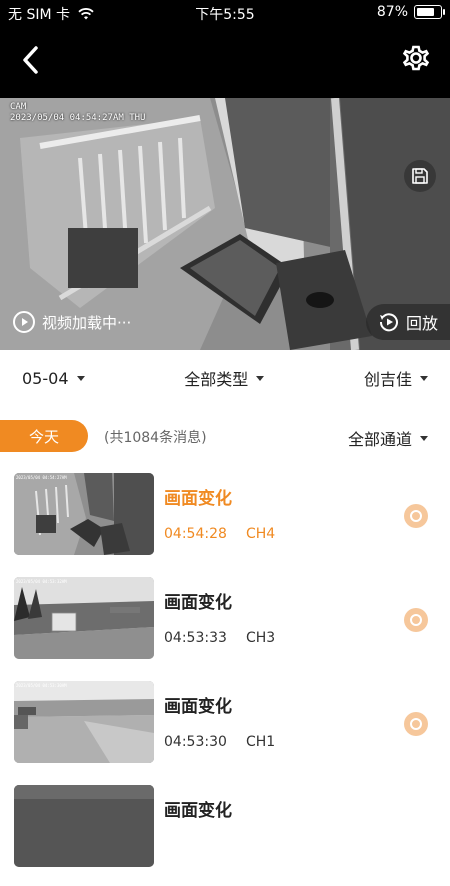  I want to click on svg-text: 2023/05/04 04:53:30AM, so click(41, 685).